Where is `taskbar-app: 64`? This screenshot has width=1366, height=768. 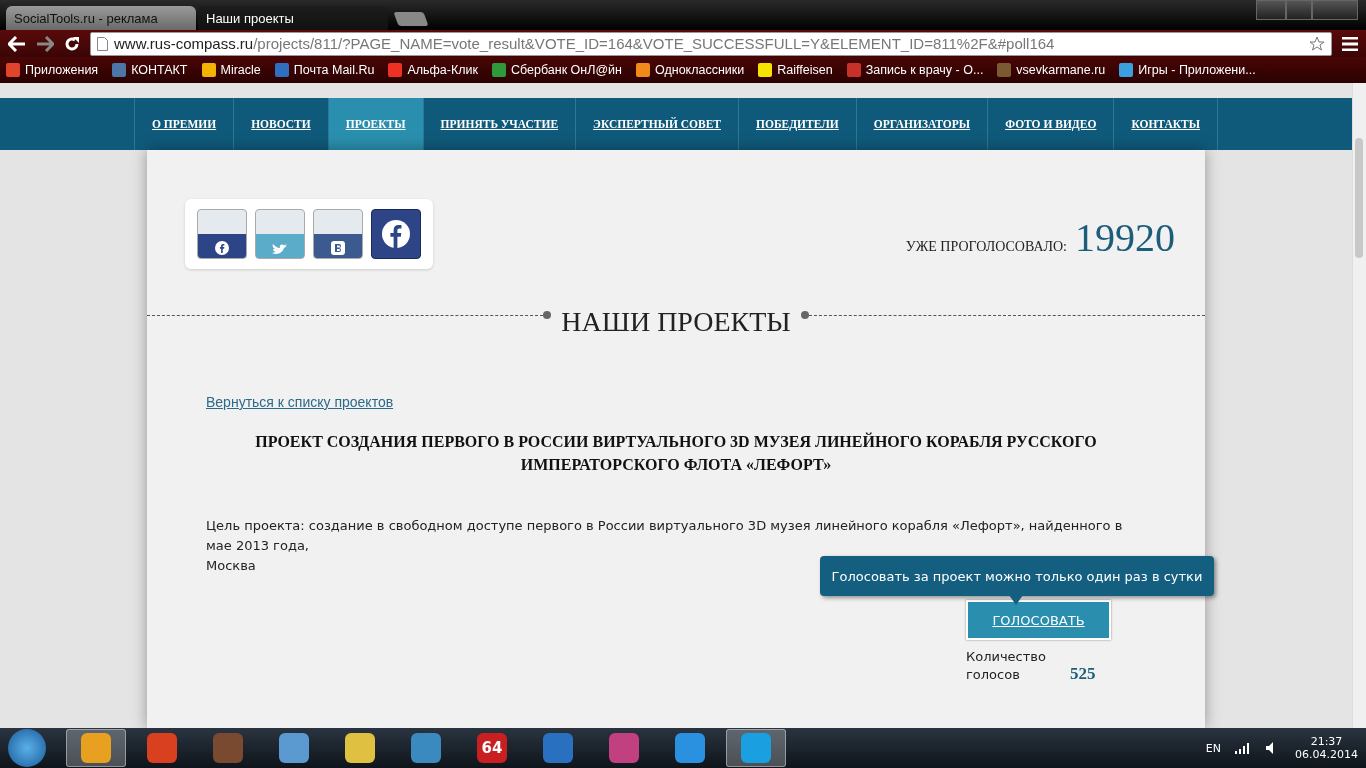
taskbar-app: 64 is located at coordinates (492, 748).